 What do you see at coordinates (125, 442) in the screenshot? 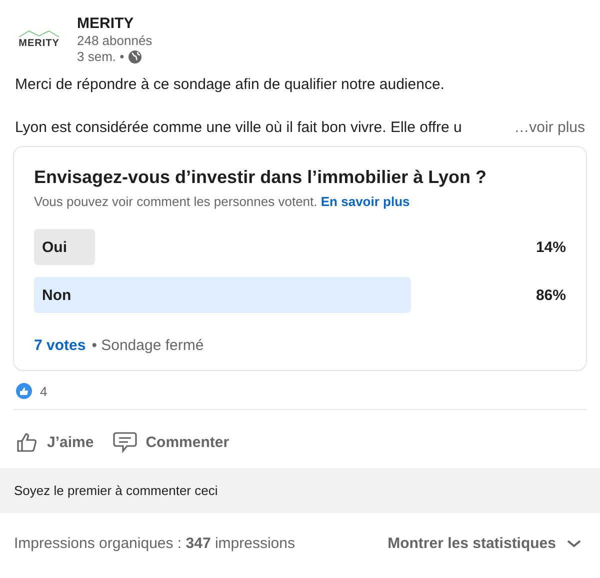
I see `speech-bubble-icon` at bounding box center [125, 442].